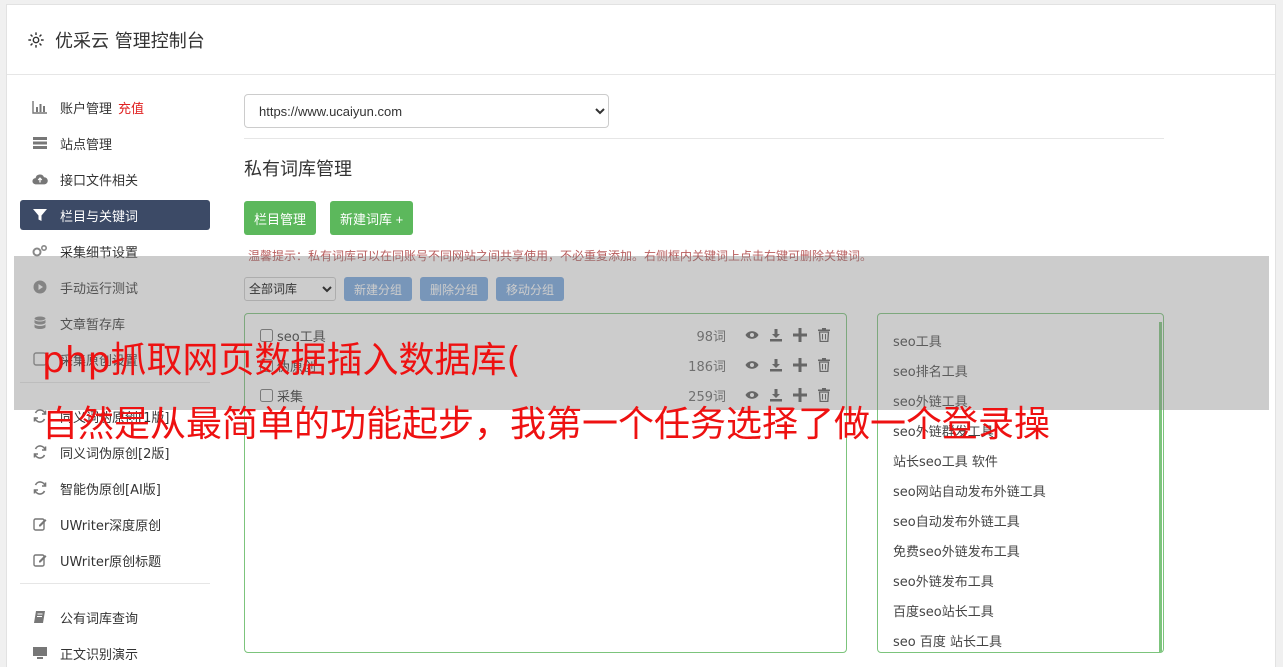  What do you see at coordinates (115, 107) in the screenshot?
I see `sidebar-item-account: 账户管理 充值` at bounding box center [115, 107].